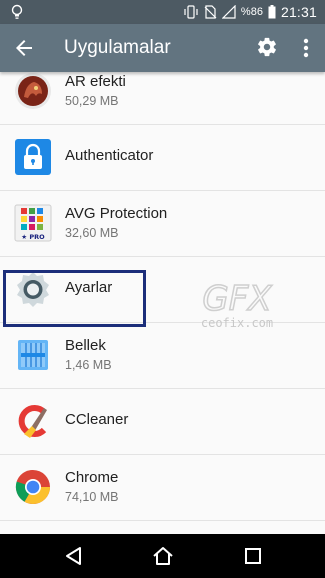 Image resolution: width=325 pixels, height=578 pixels. I want to click on watermark: GFX ceofix.com, so click(237, 306).